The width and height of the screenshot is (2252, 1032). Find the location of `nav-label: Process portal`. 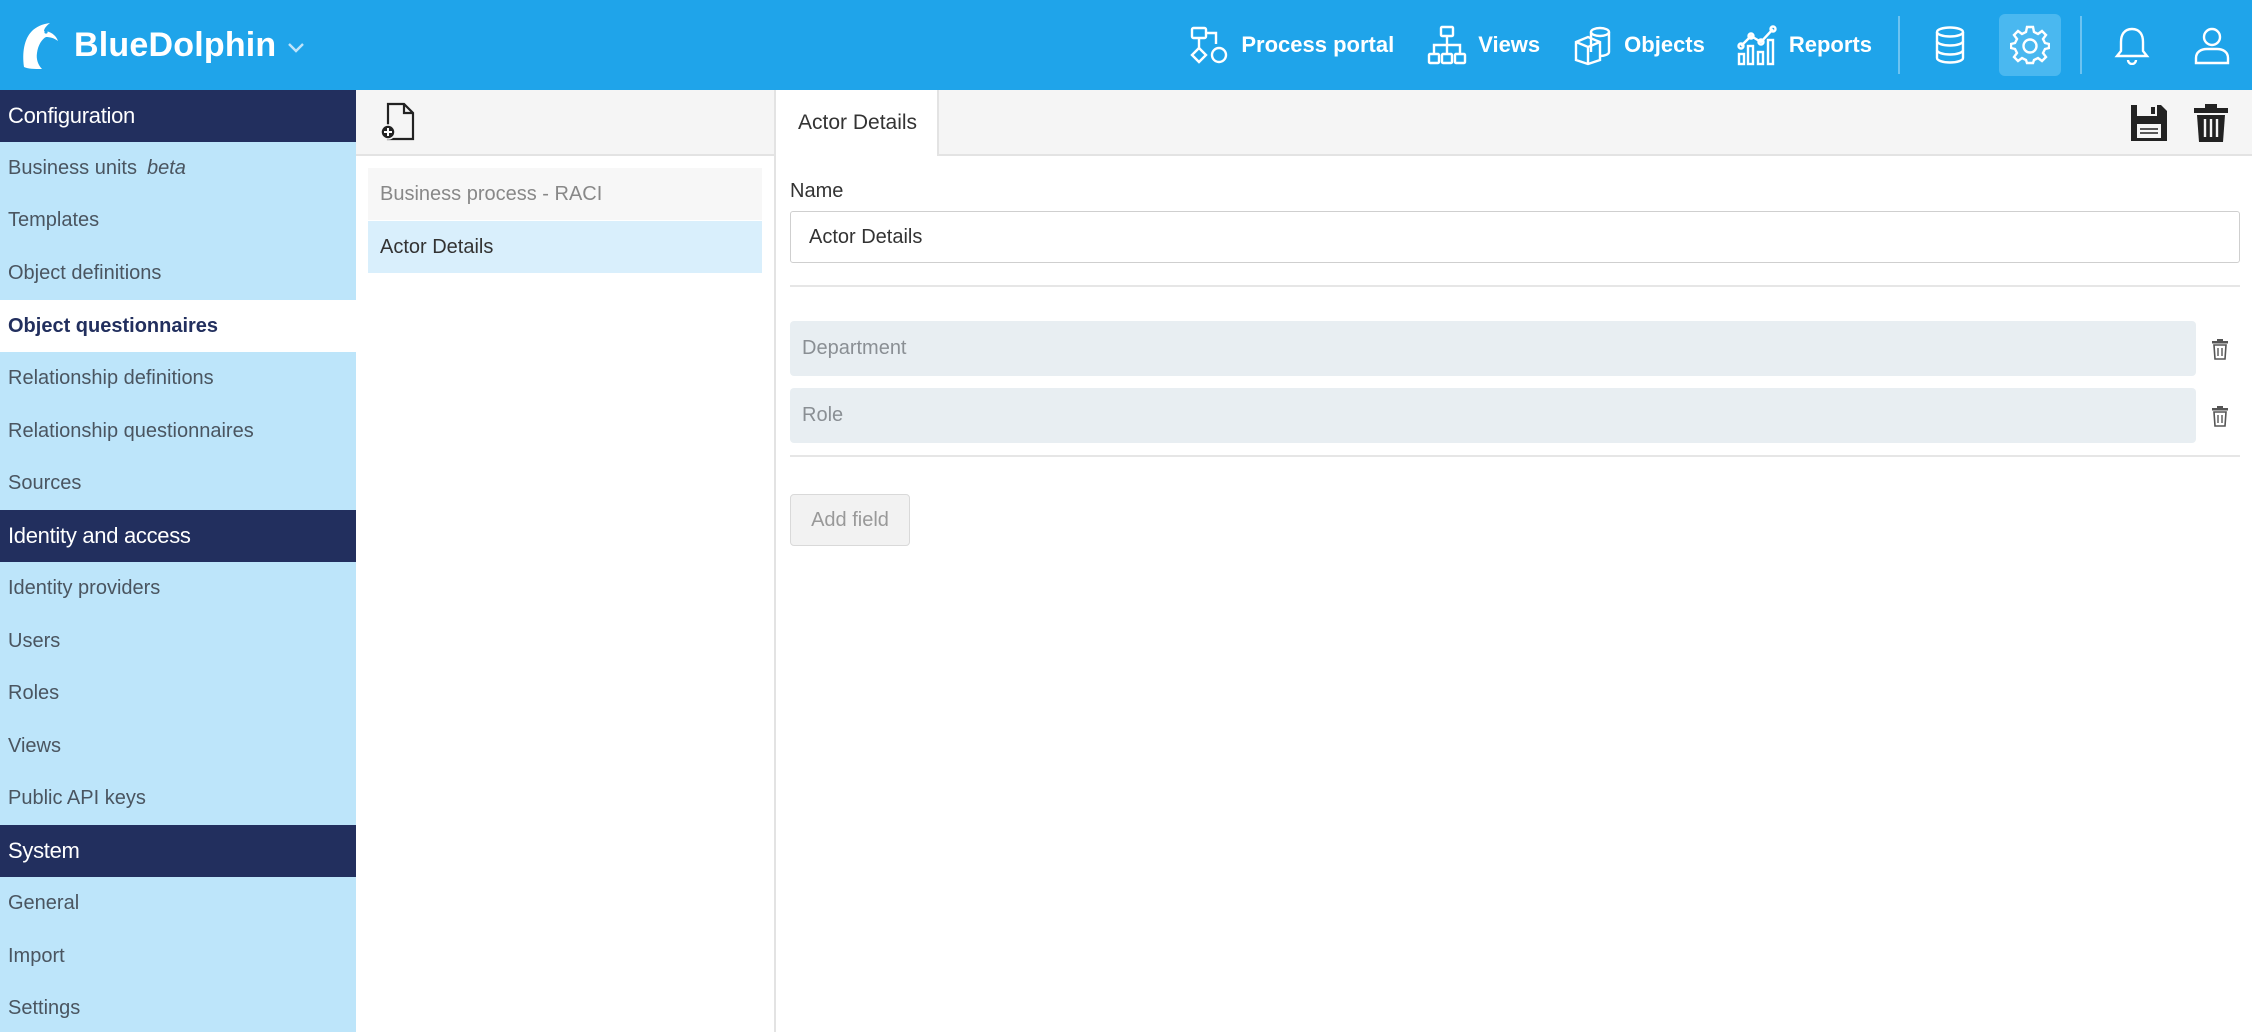

nav-label: Process portal is located at coordinates (1318, 44).